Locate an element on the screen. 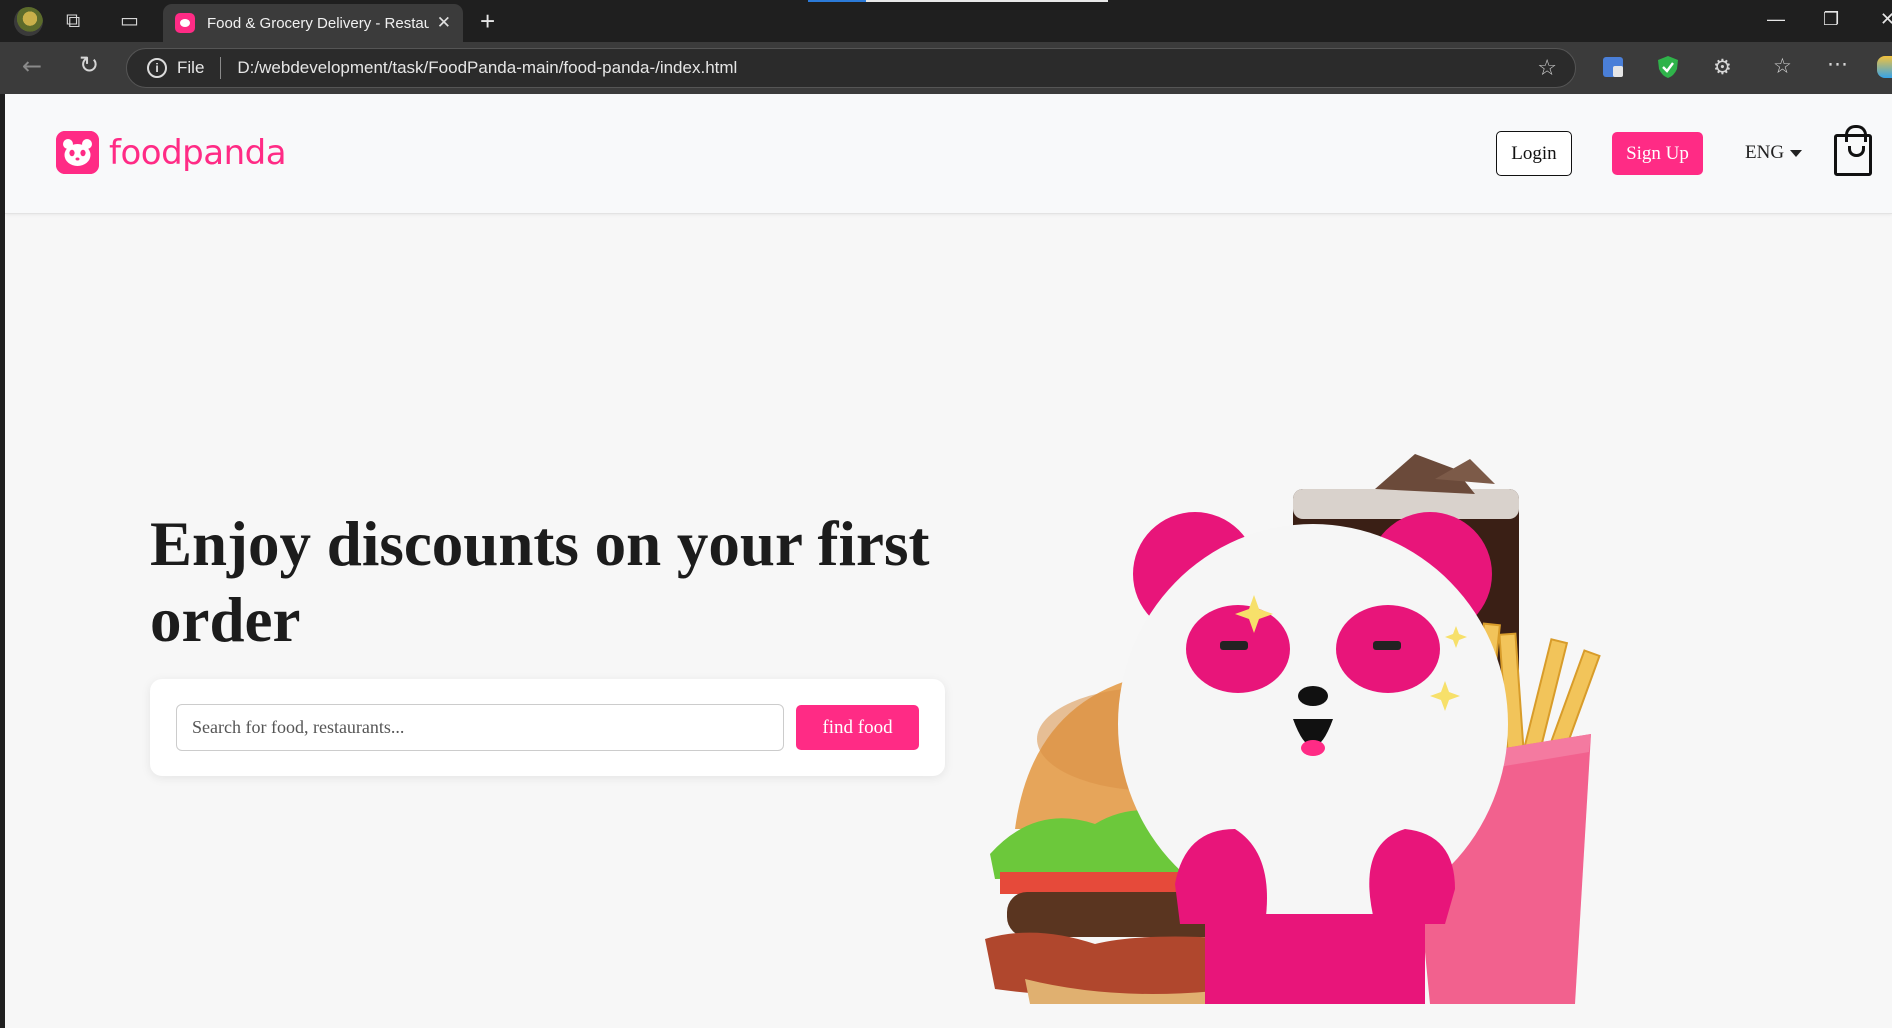 The height and width of the screenshot is (1028, 1892). language-selector: ENG is located at coordinates (1774, 153).